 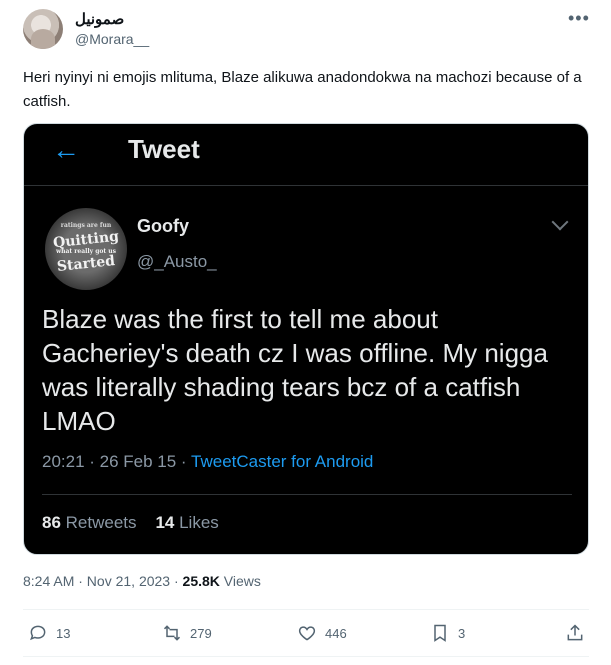 What do you see at coordinates (560, 222) in the screenshot?
I see `chevron-down-icon` at bounding box center [560, 222].